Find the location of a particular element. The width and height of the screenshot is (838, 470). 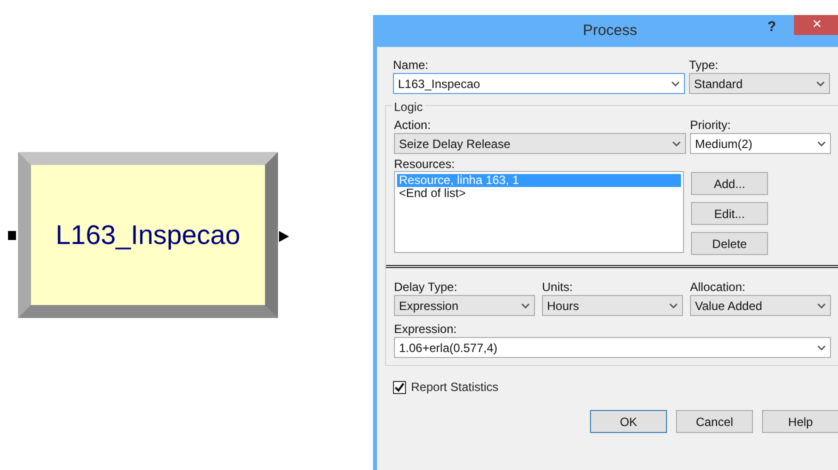

field-label: Delay Type: is located at coordinates (426, 287).